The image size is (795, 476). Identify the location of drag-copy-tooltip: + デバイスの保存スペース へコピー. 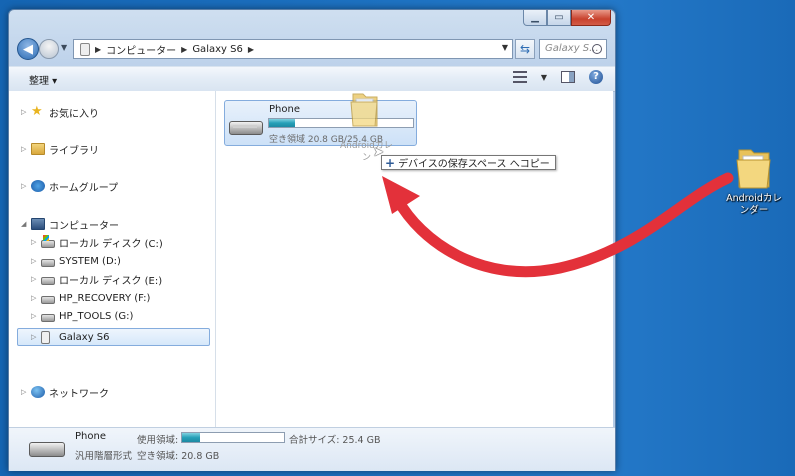
(468, 162).